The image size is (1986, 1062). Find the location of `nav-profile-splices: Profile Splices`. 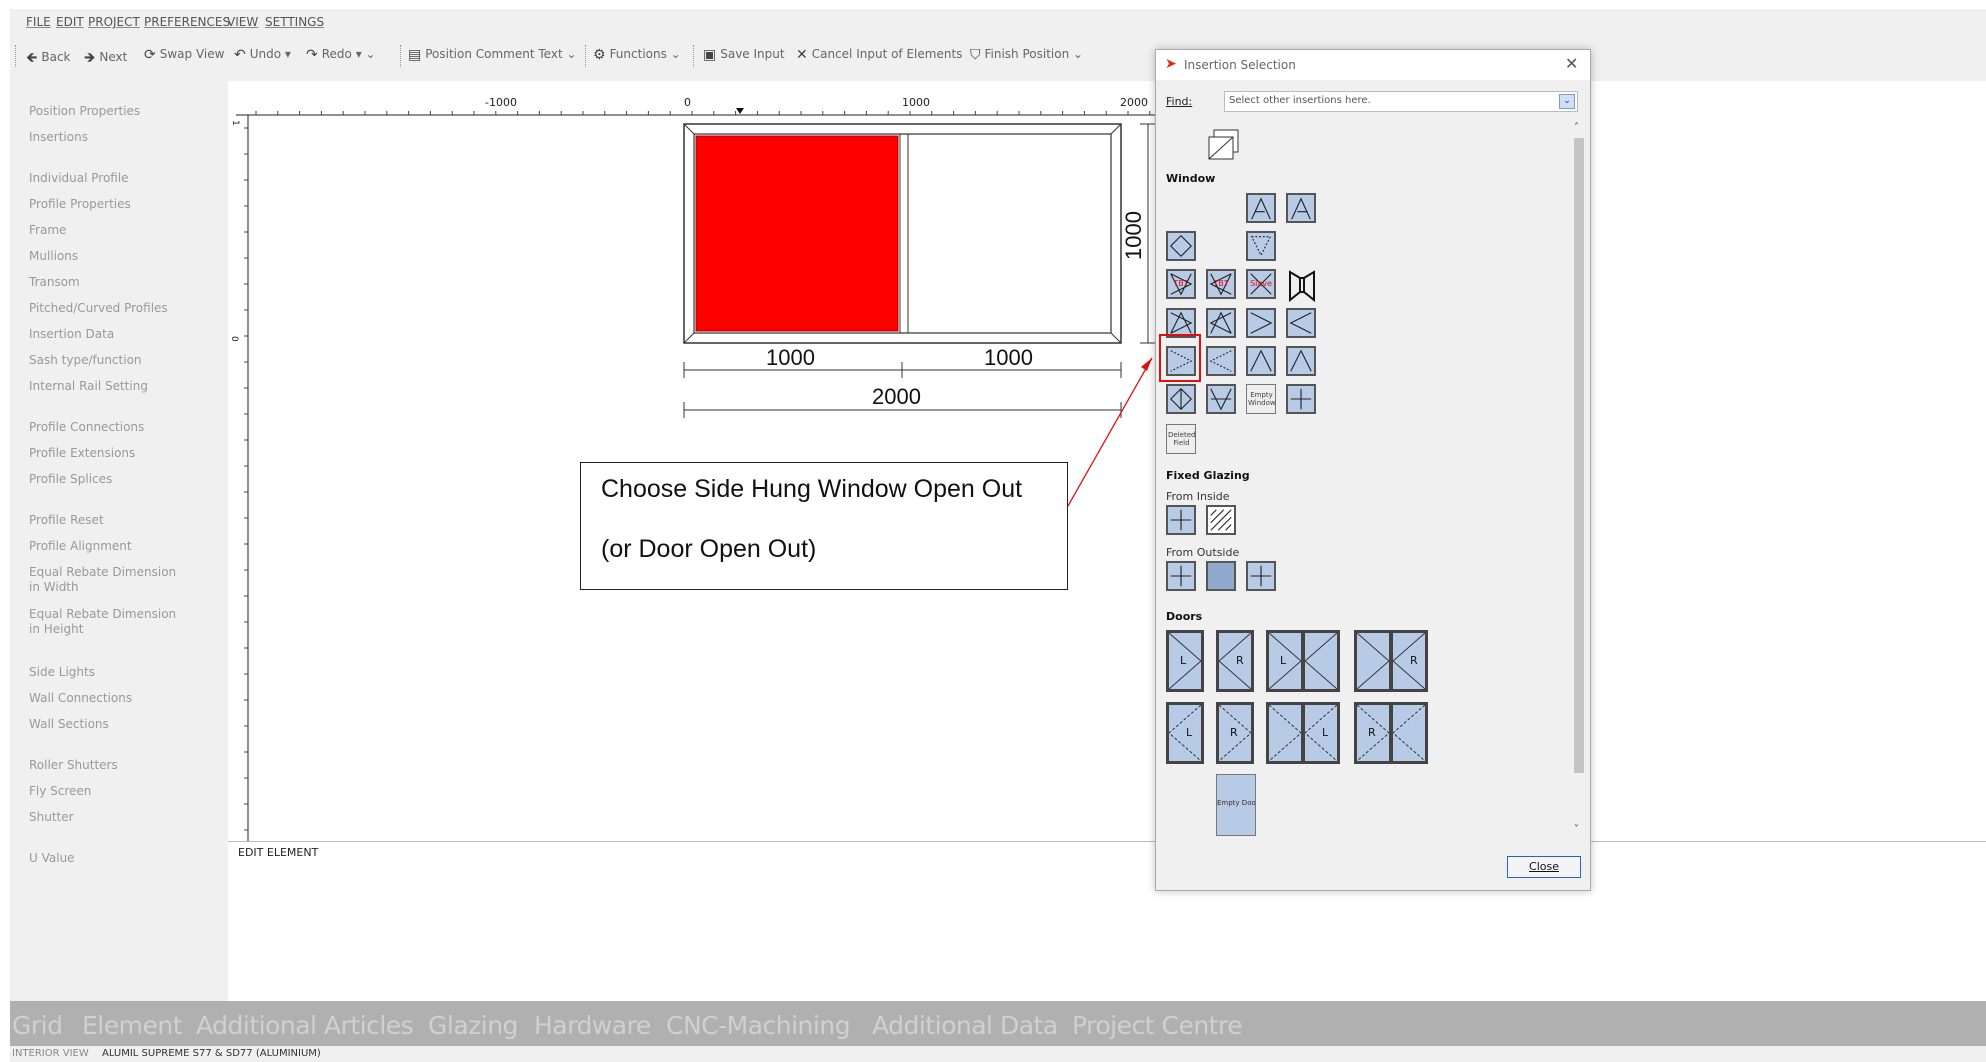

nav-profile-splices: Profile Splices is located at coordinates (70, 479).